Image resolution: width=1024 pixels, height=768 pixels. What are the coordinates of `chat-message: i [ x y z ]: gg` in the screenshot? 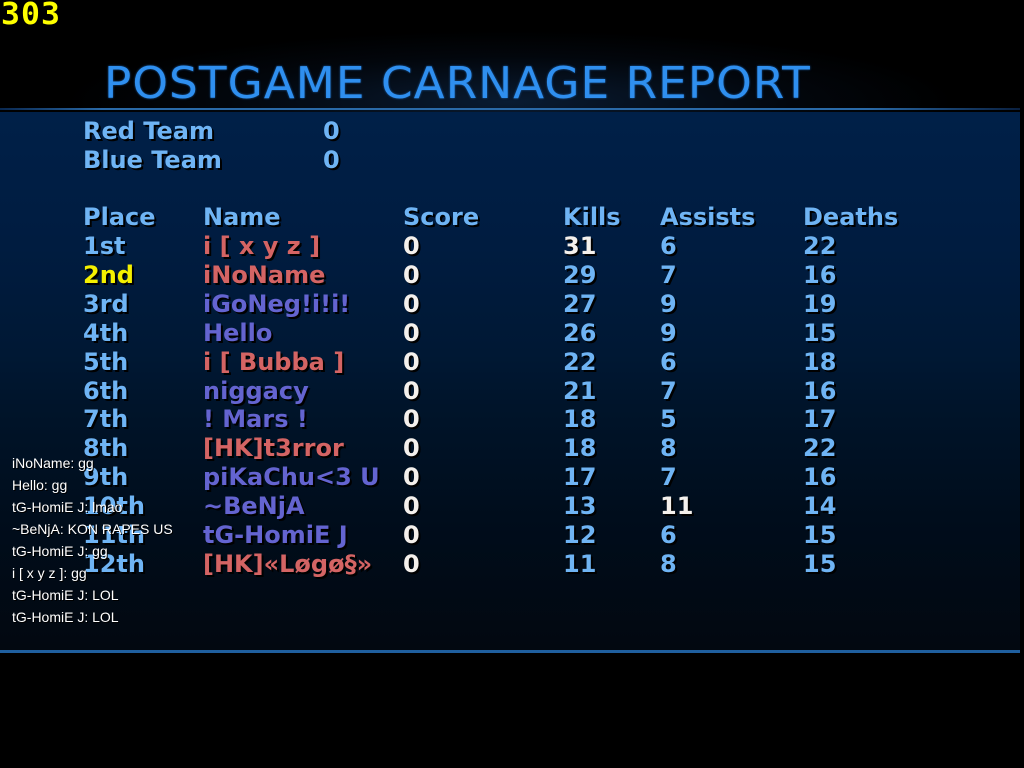 It's located at (49, 573).